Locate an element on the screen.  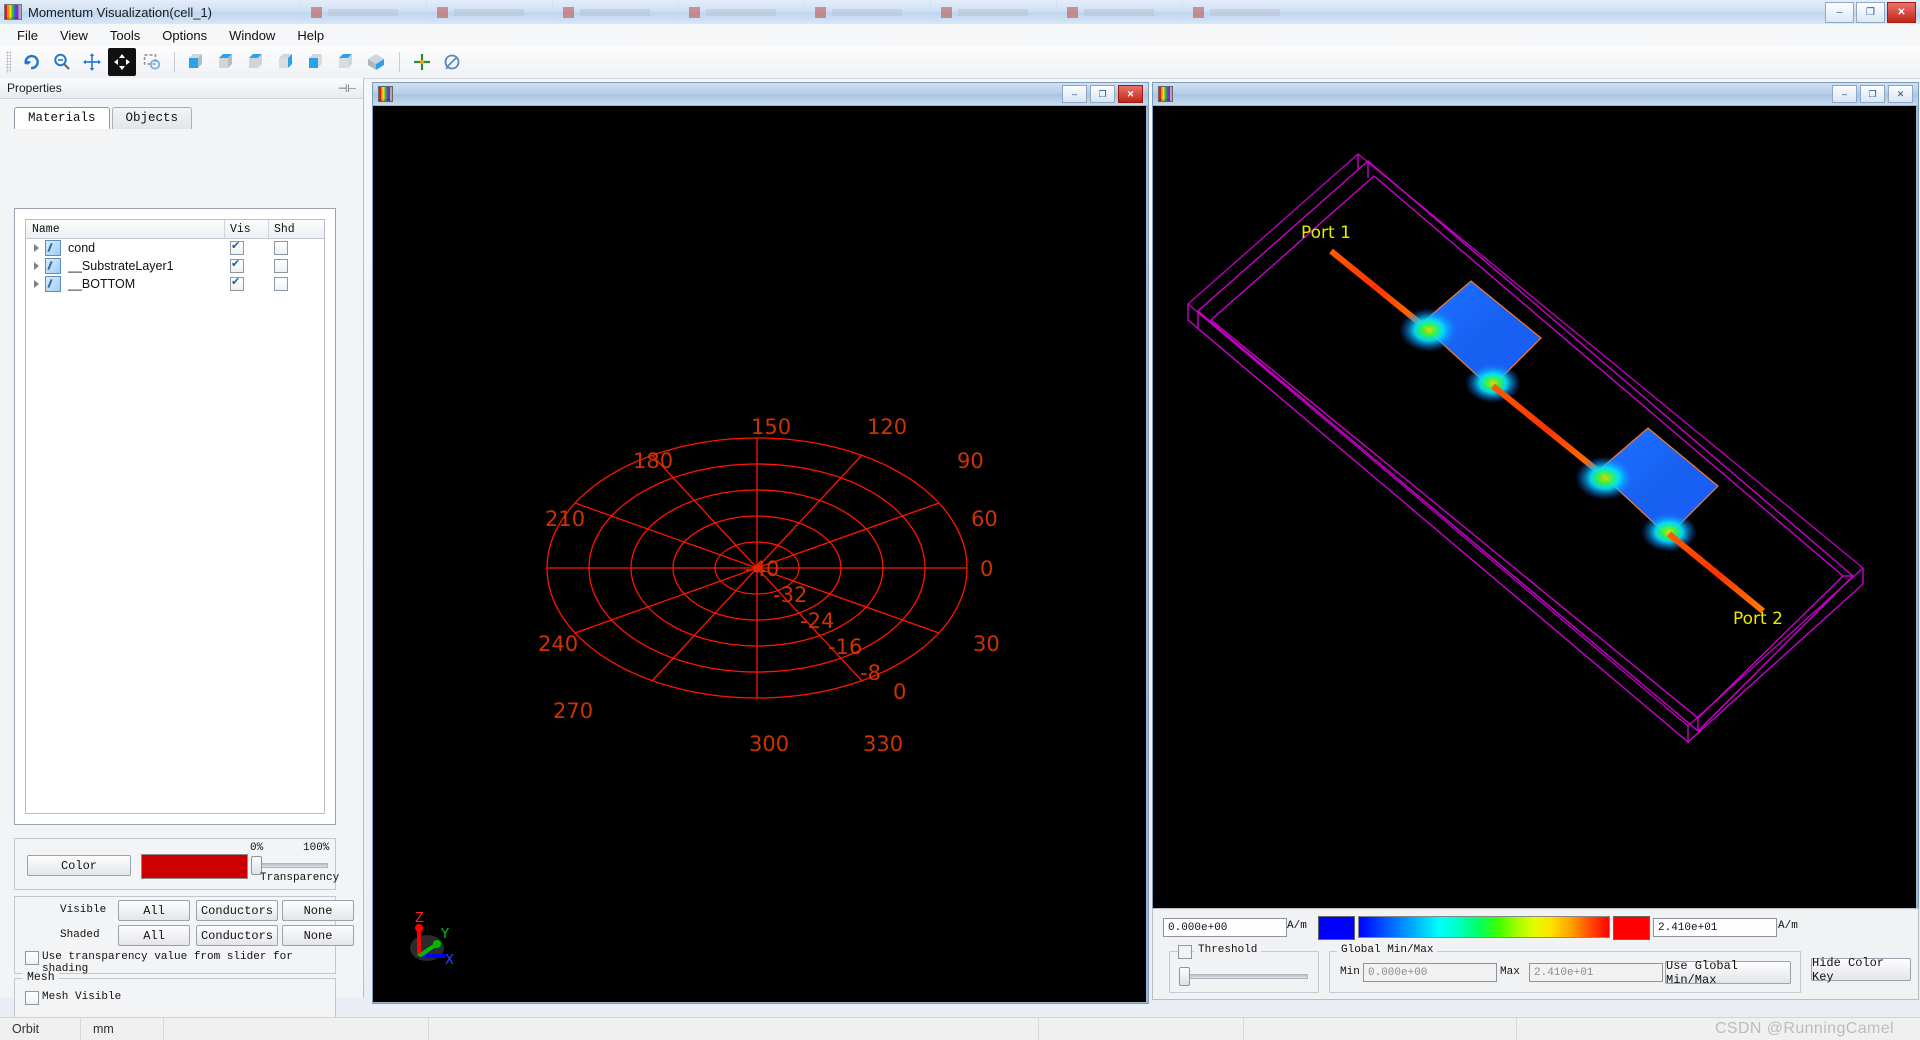
tab-materials: Materials is located at coordinates (62, 118).